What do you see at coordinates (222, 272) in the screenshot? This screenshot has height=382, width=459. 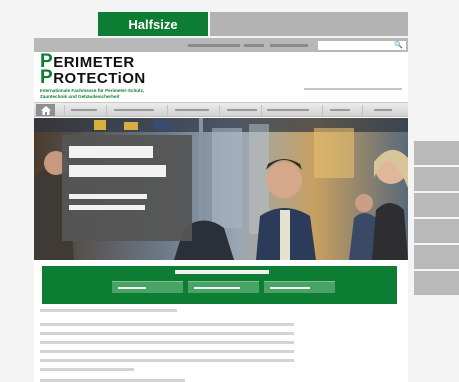 I see `banner-title` at bounding box center [222, 272].